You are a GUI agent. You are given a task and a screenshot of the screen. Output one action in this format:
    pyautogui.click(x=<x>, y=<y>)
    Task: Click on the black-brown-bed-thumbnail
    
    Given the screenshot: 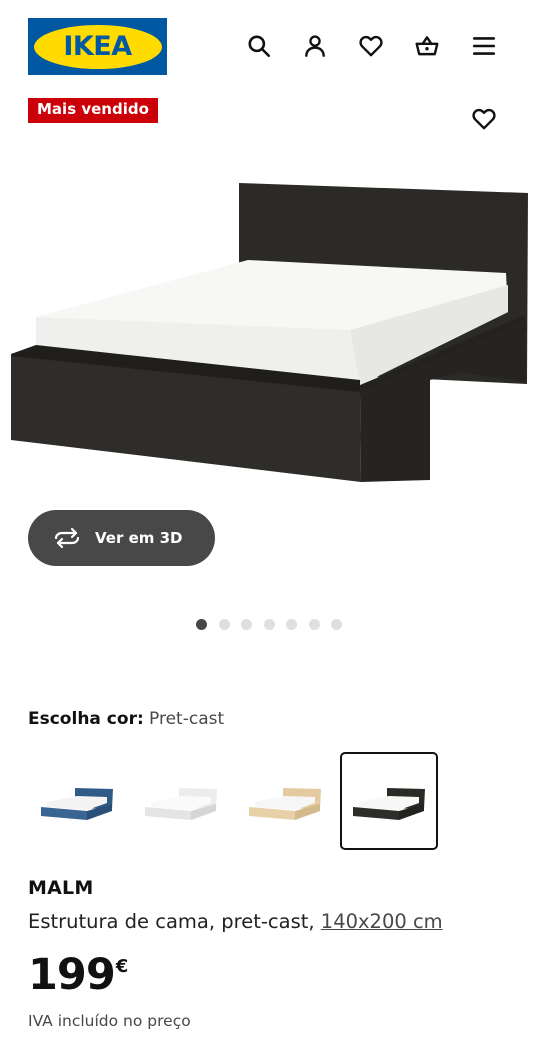 What is the action you would take?
    pyautogui.click(x=389, y=804)
    